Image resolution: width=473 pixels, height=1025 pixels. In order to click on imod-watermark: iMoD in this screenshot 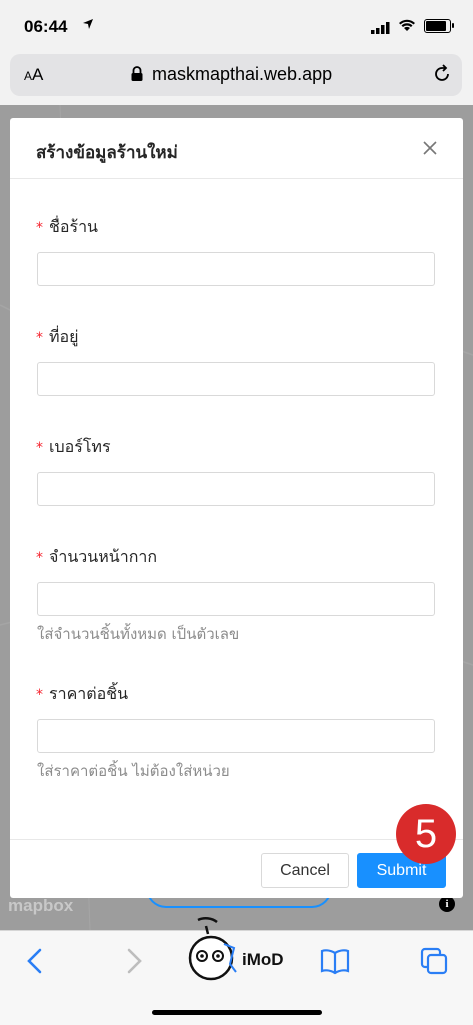, I will do `click(239, 949)`.